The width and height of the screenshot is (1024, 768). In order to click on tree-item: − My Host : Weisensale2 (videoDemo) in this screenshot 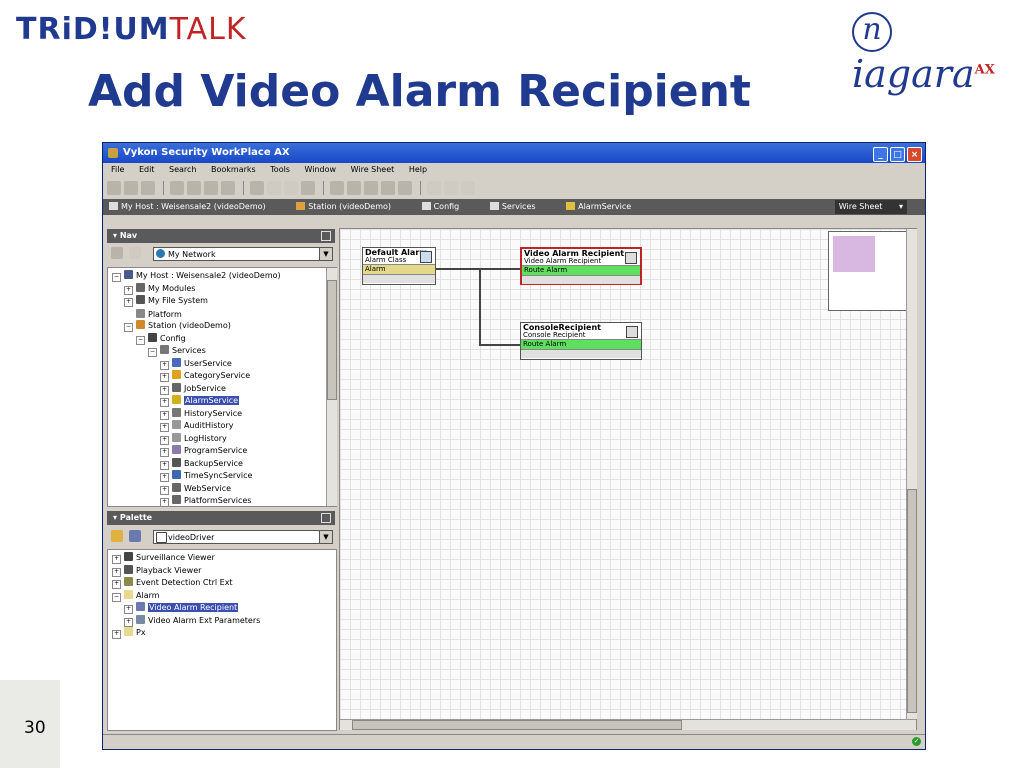, I will do `click(196, 276)`.